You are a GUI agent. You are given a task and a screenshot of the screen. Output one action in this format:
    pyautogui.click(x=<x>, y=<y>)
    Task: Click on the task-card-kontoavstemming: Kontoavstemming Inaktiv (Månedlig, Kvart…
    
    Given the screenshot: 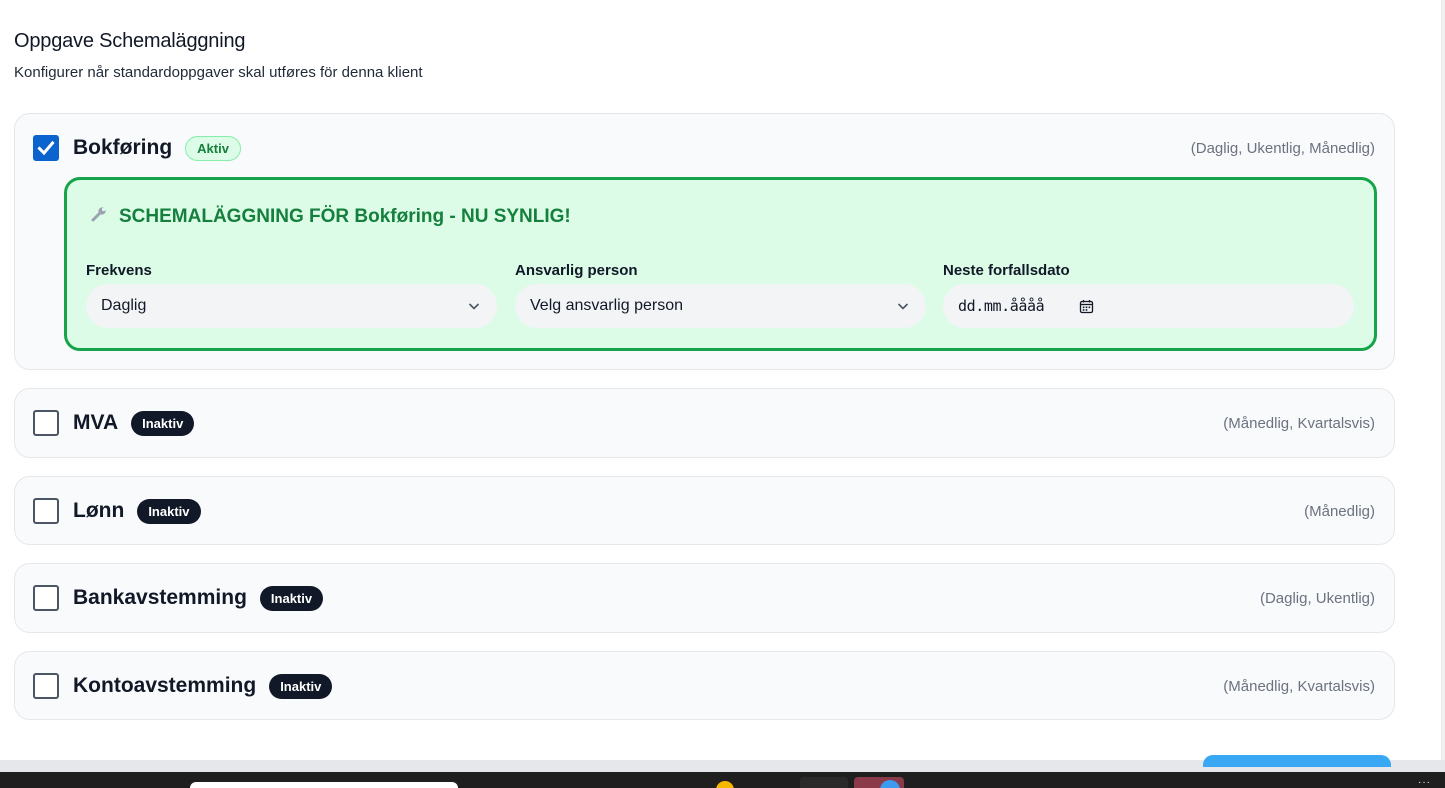 What is the action you would take?
    pyautogui.click(x=704, y=685)
    